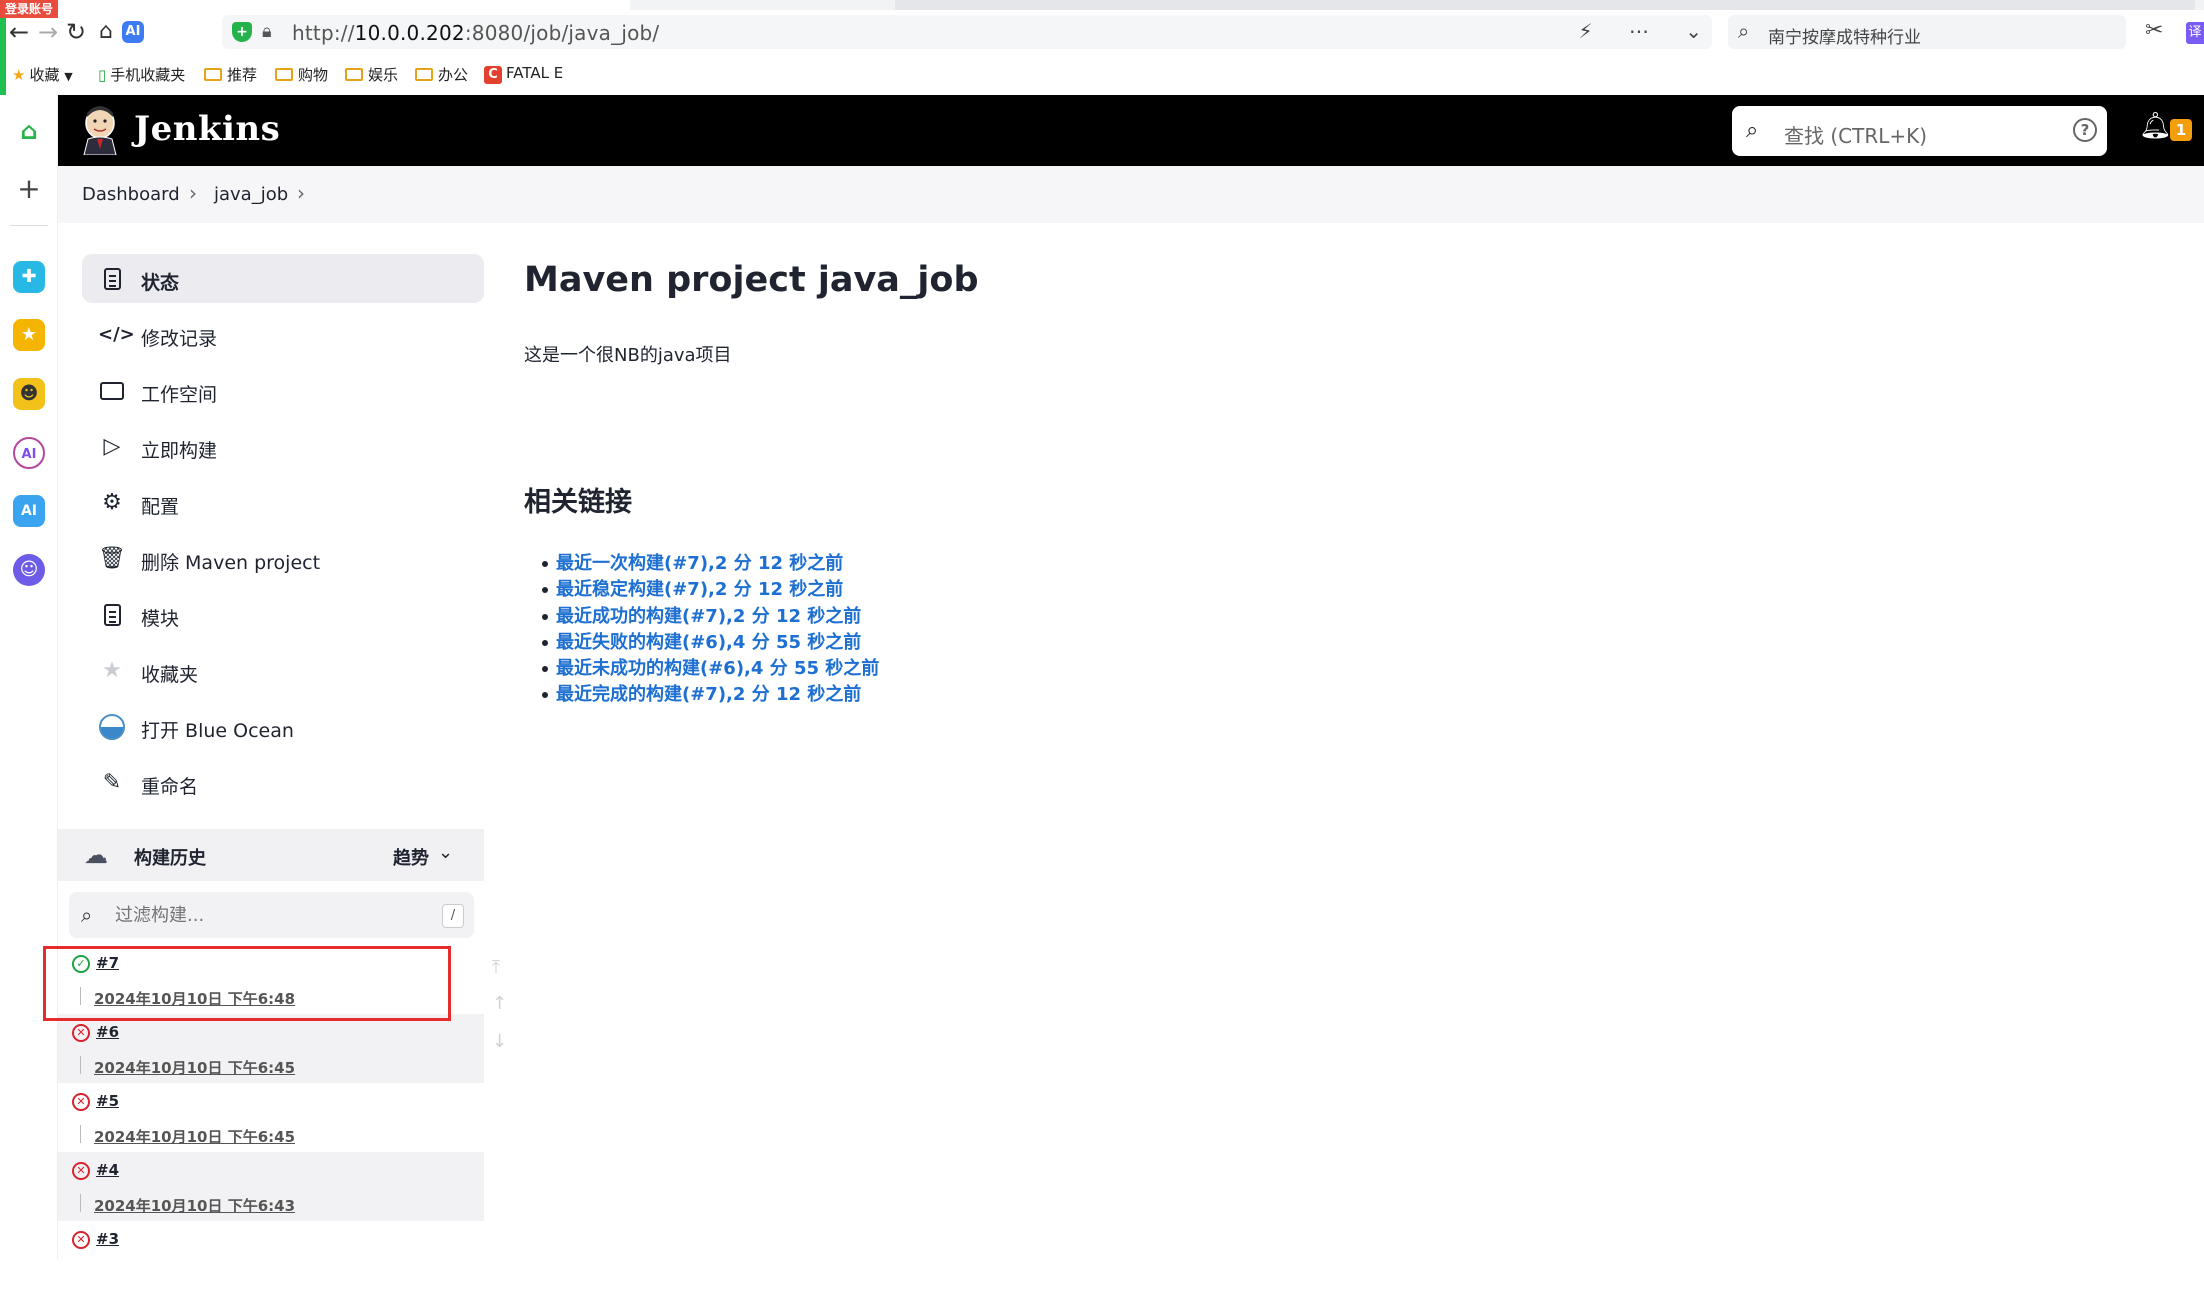 This screenshot has height=1290, width=2204. What do you see at coordinates (499, 1041) in the screenshot?
I see `scroll-down-icon: ↓` at bounding box center [499, 1041].